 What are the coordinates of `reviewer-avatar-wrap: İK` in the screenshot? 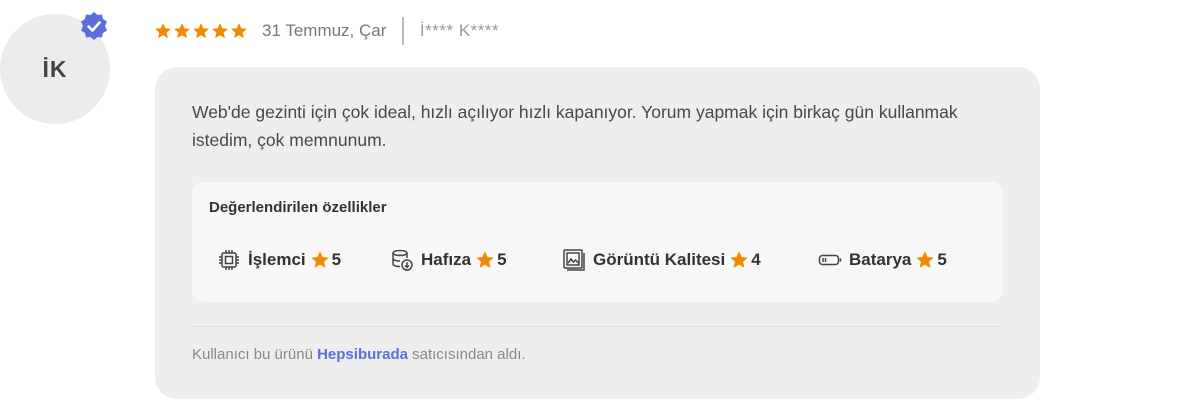 It's located at (56, 69).